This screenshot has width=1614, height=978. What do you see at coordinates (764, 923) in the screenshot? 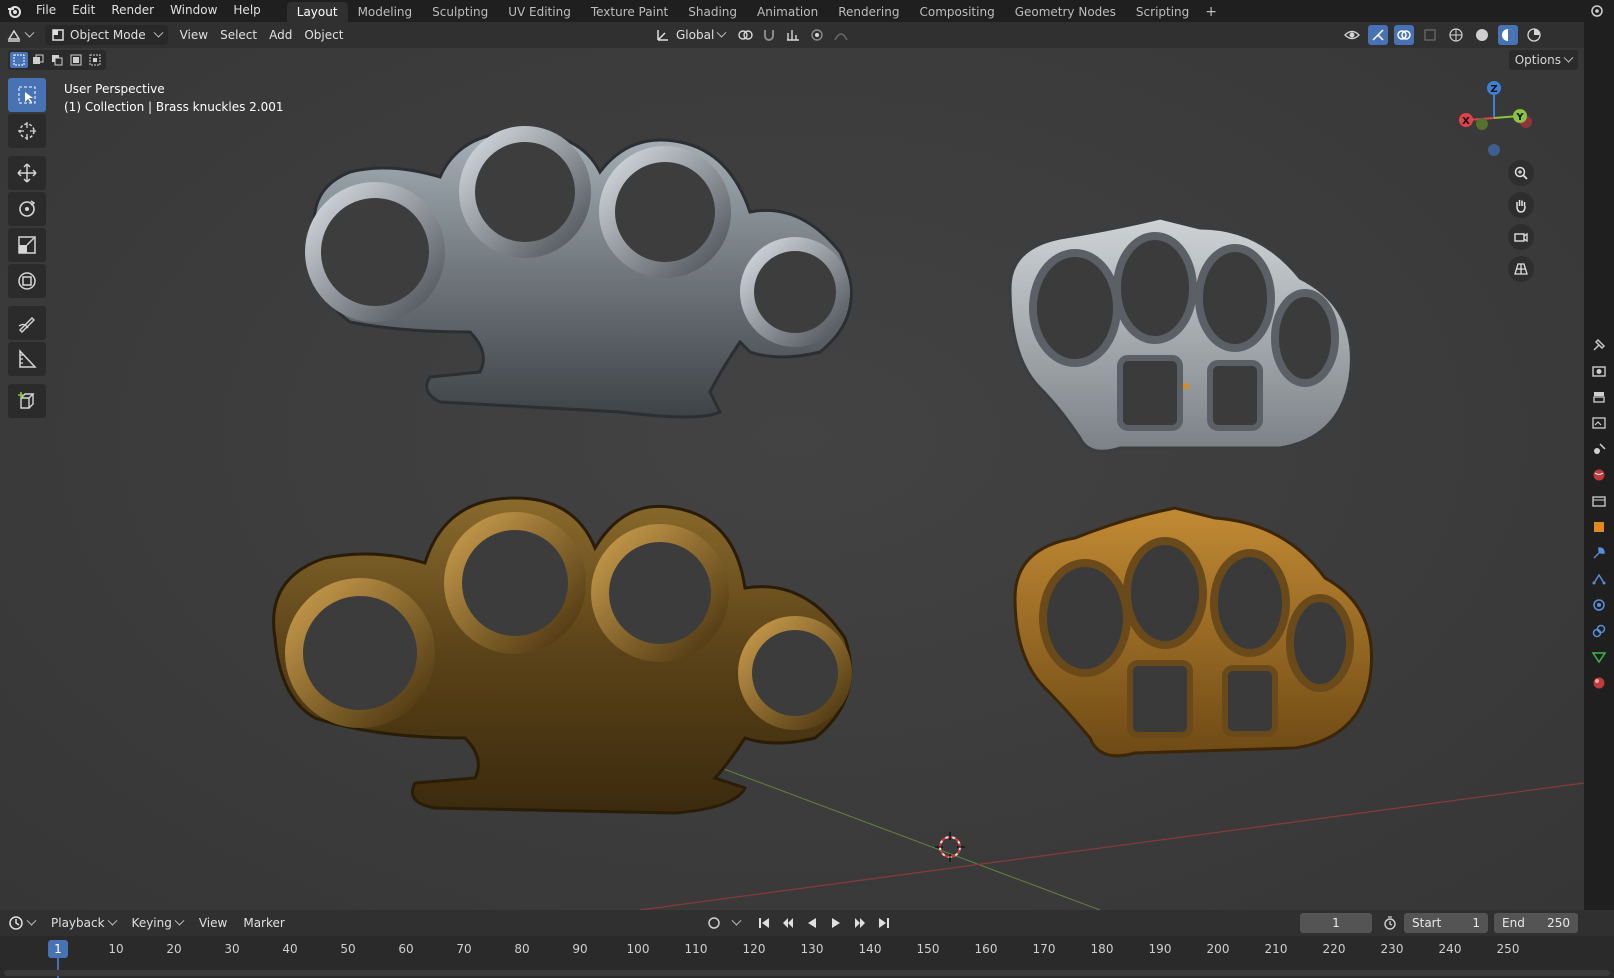
I see `jump-to-start-icon` at bounding box center [764, 923].